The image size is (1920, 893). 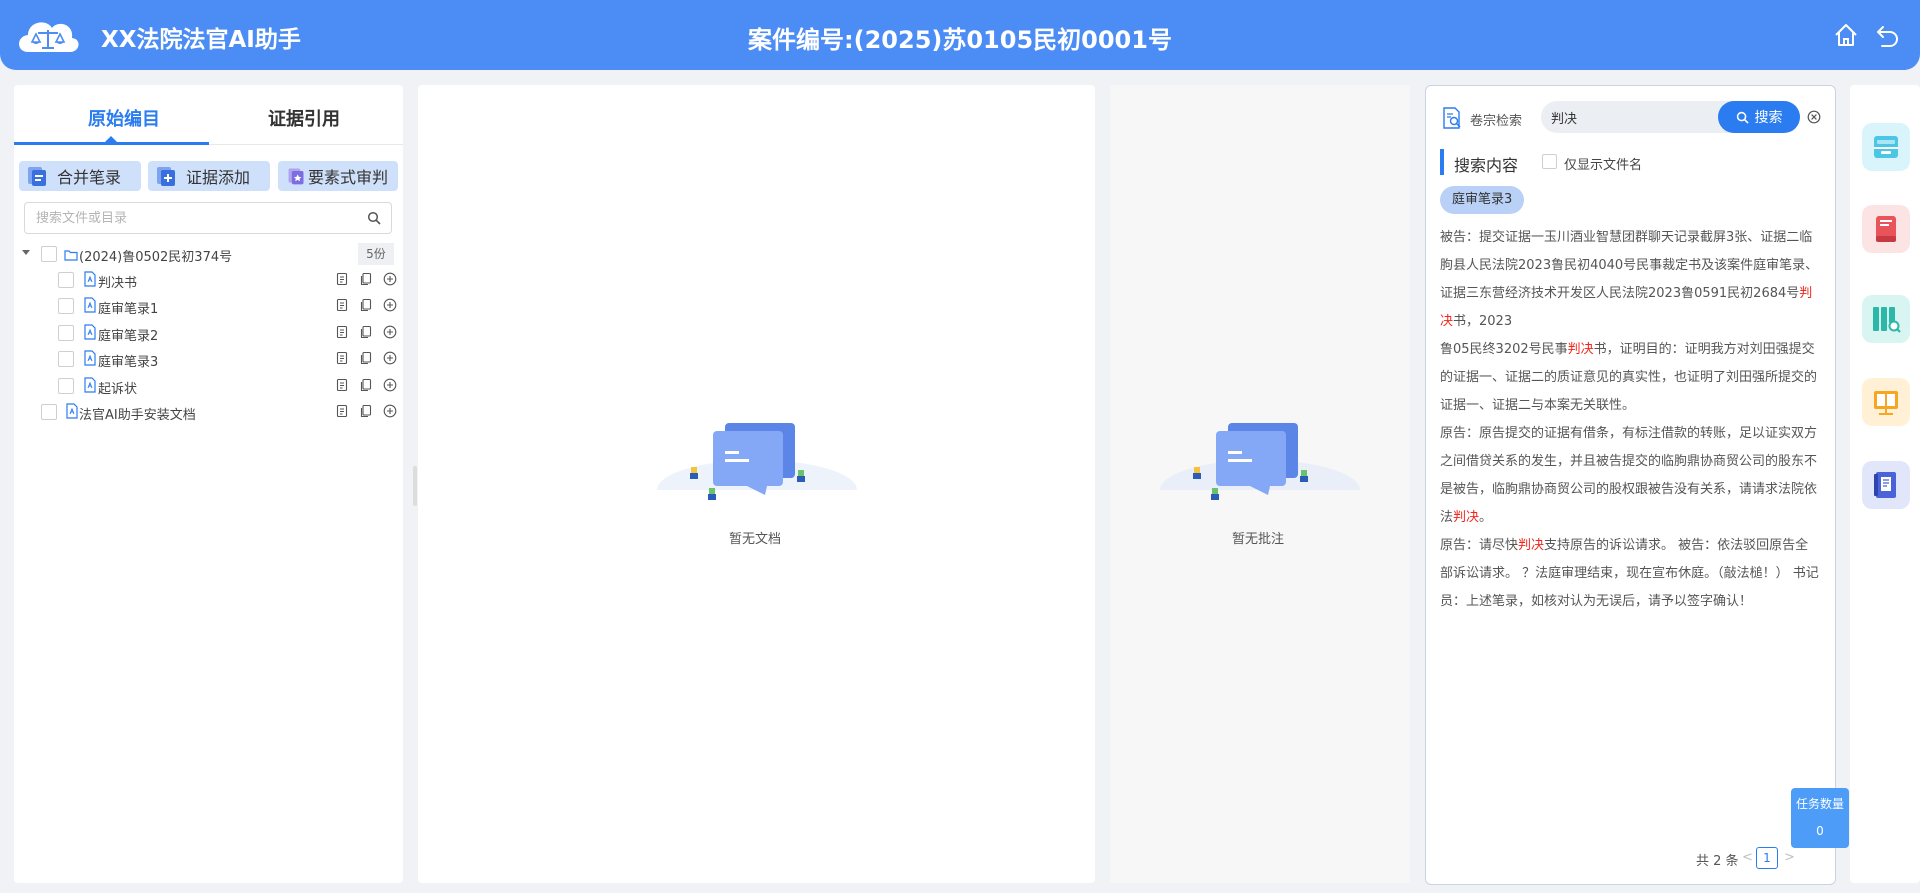 I want to click on judgment-document-icon, so click(x=1885, y=485).